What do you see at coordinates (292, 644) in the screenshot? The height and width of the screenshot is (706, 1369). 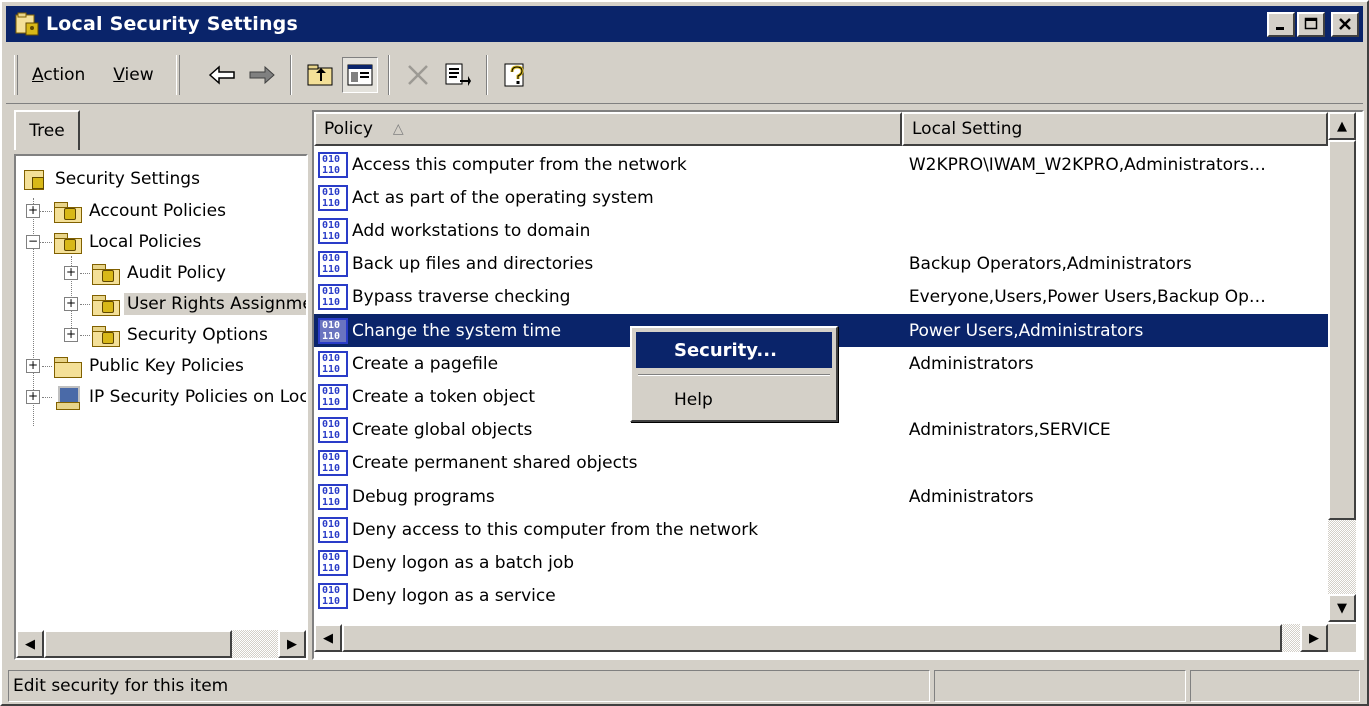 I see `tree-scroll-right-button: ▶` at bounding box center [292, 644].